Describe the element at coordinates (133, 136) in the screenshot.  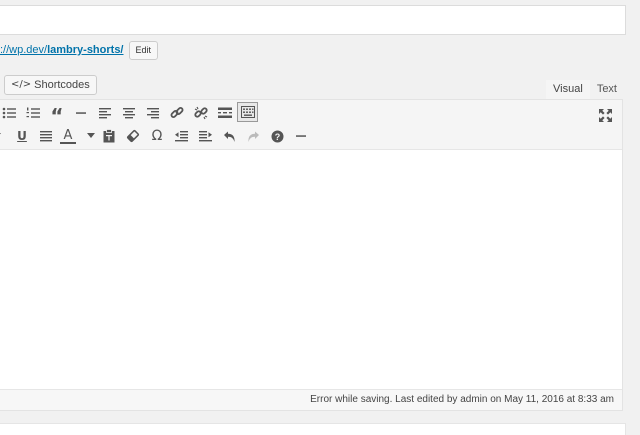
I see `clear-formatting-icon` at that location.